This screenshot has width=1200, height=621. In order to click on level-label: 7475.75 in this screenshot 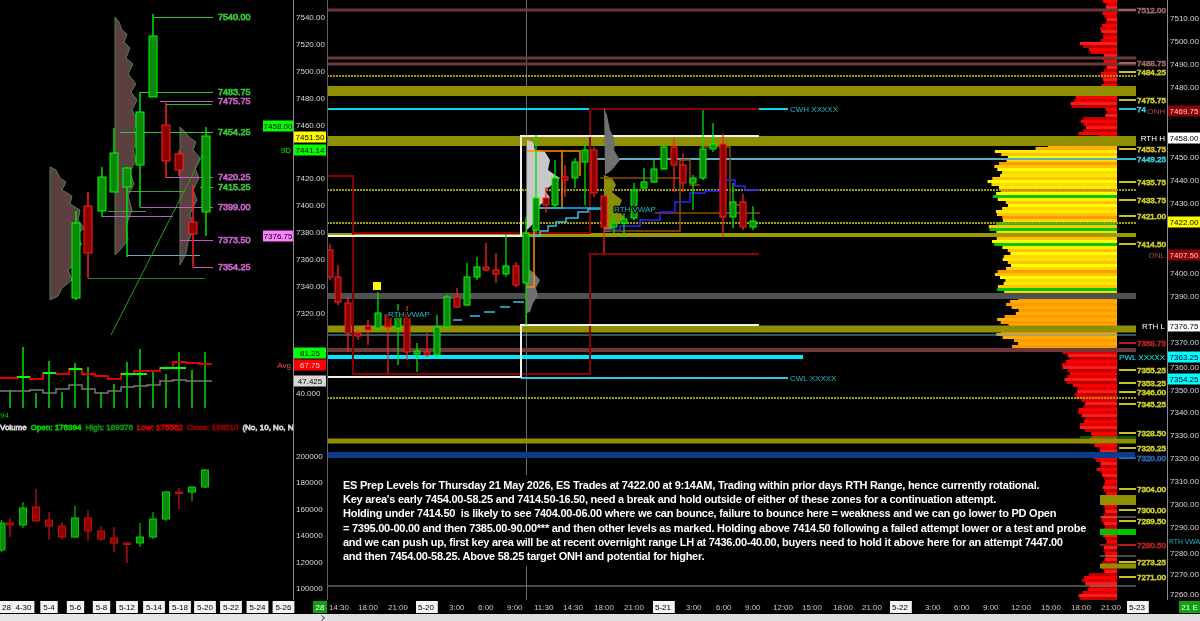, I will do `click(234, 101)`.